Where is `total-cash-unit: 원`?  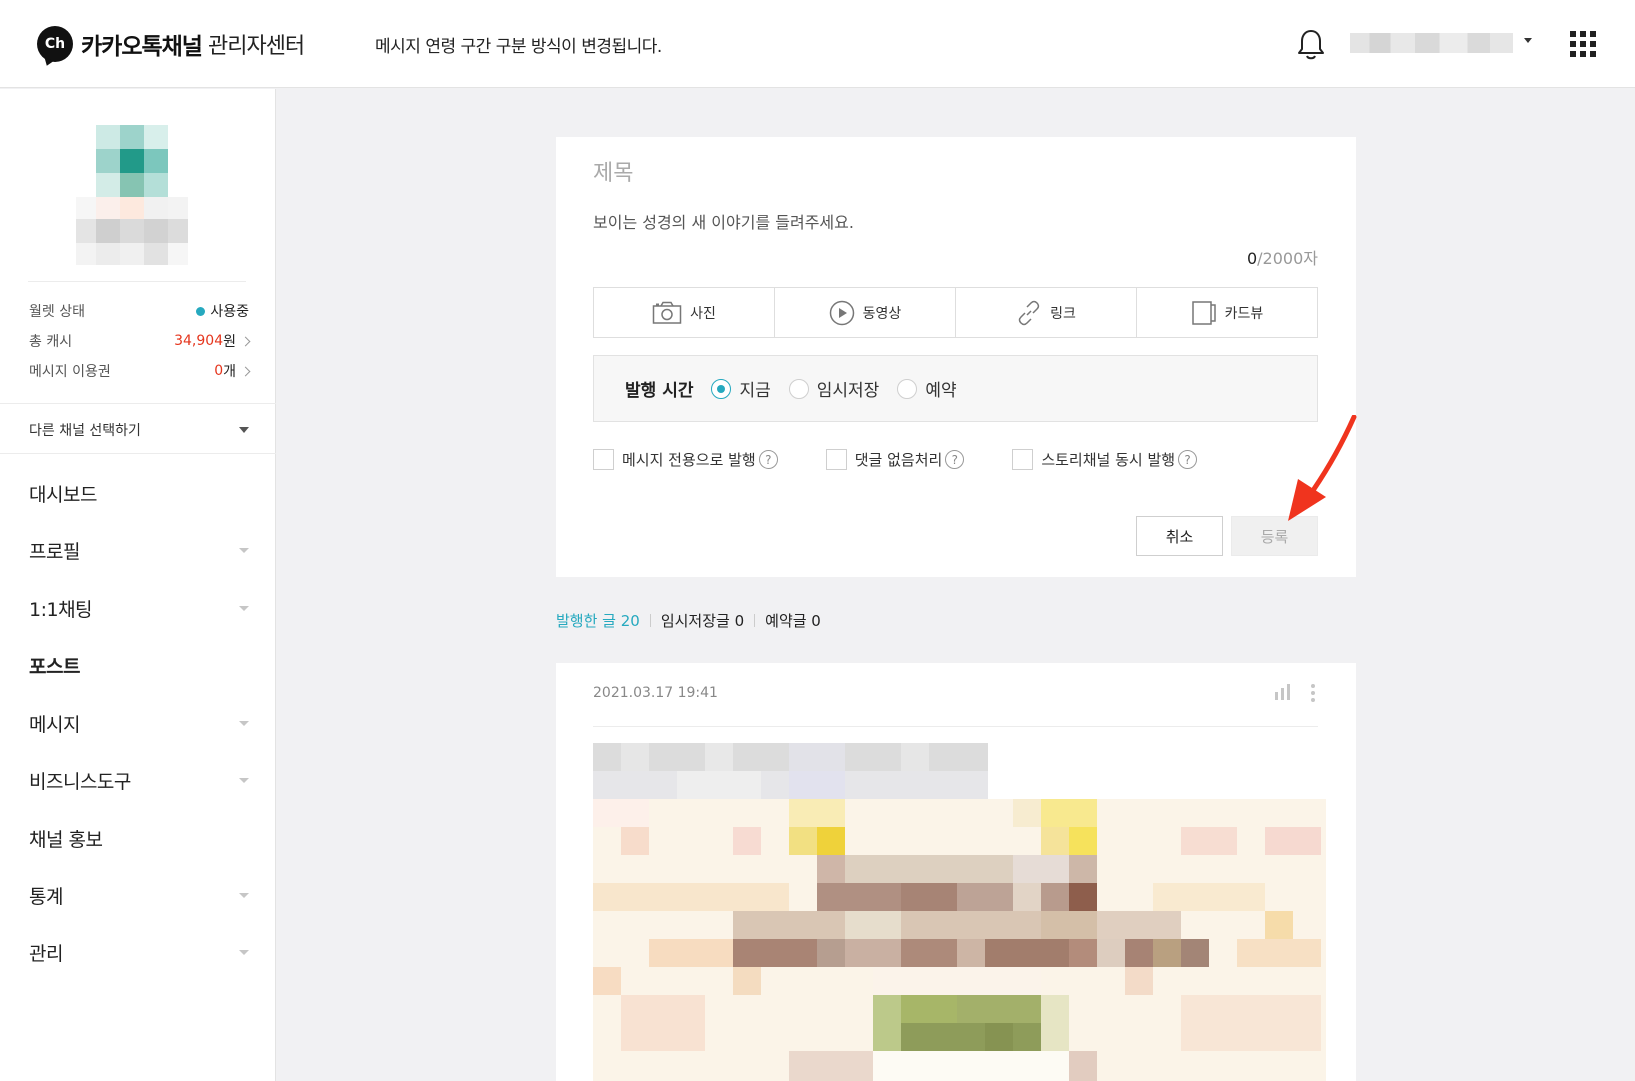 total-cash-unit: 원 is located at coordinates (229, 342).